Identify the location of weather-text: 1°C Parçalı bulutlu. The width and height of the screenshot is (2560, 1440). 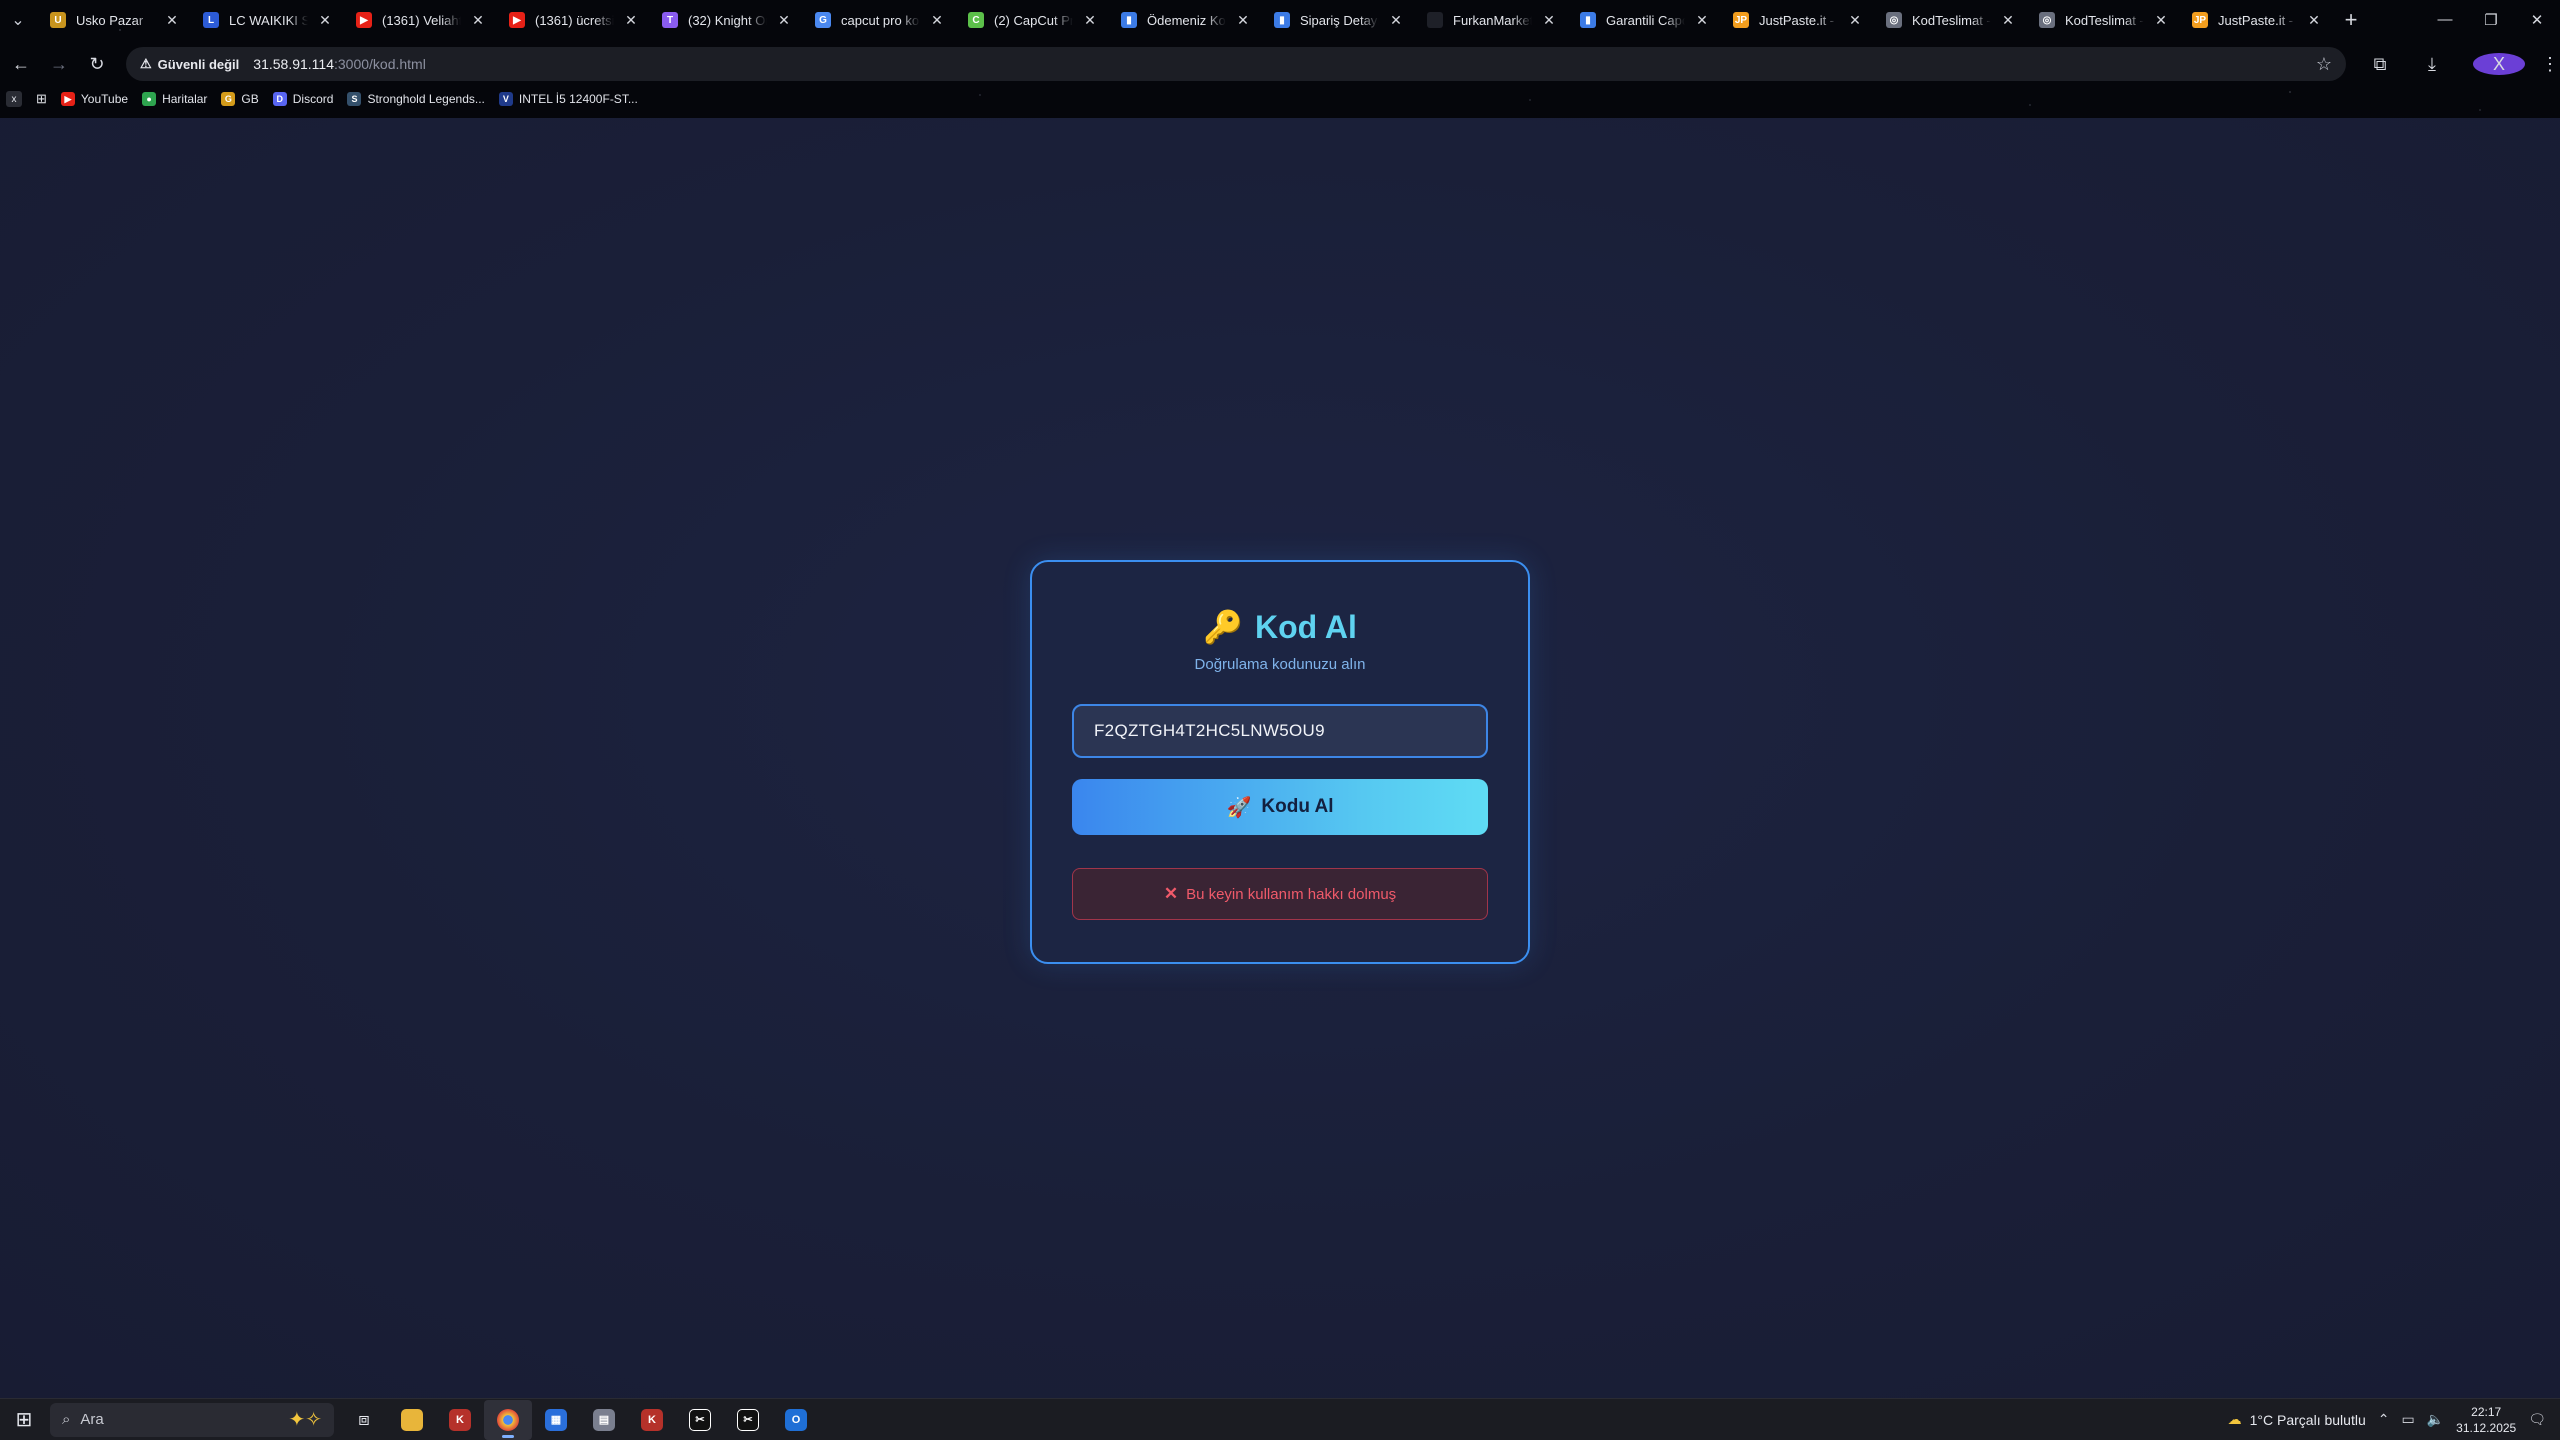
(2307, 1419).